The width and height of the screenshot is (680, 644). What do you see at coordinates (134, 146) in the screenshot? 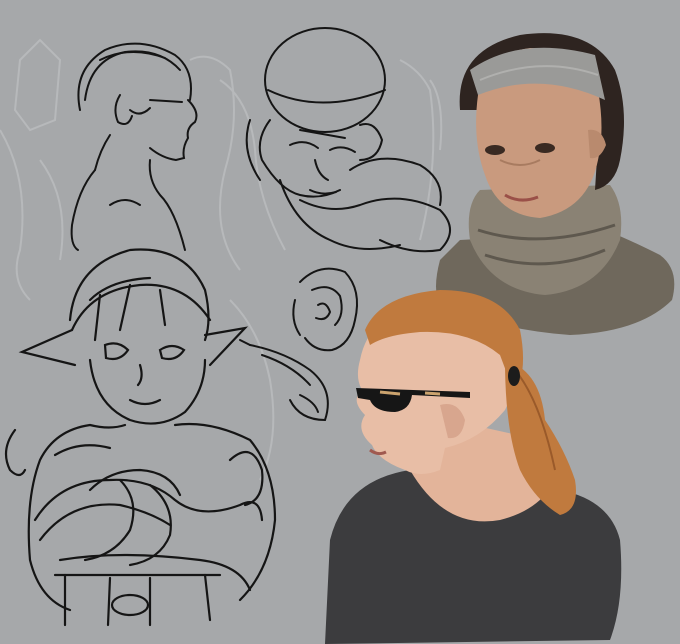
I see `profile-sketch` at bounding box center [134, 146].